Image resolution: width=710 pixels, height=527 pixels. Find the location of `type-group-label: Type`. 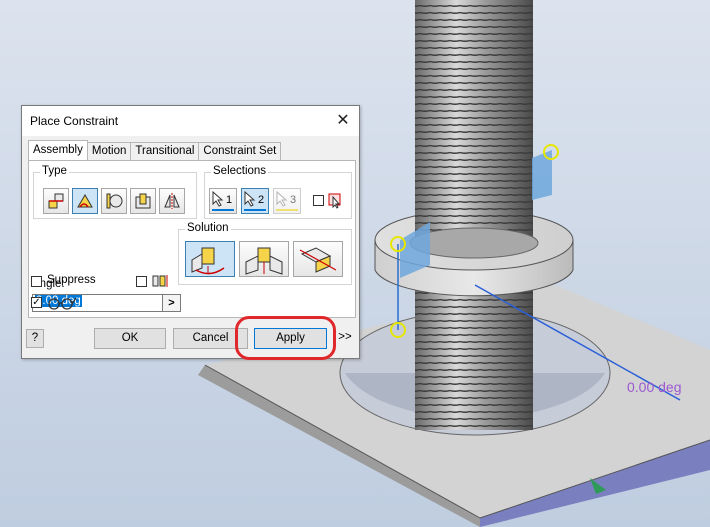

type-group-label: Type is located at coordinates (54, 171).